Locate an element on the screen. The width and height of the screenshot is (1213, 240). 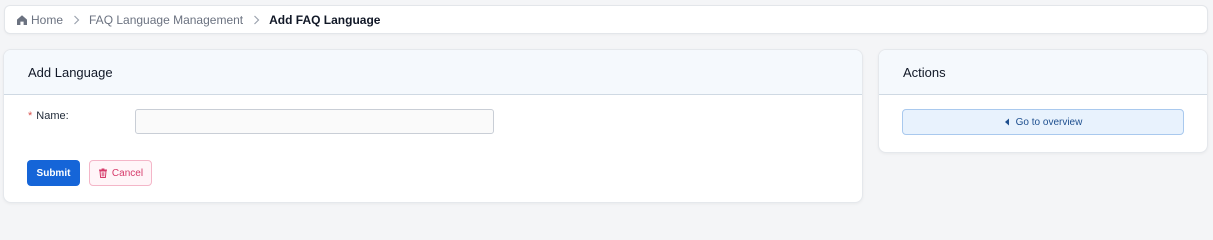
home-icon is located at coordinates (22, 20).